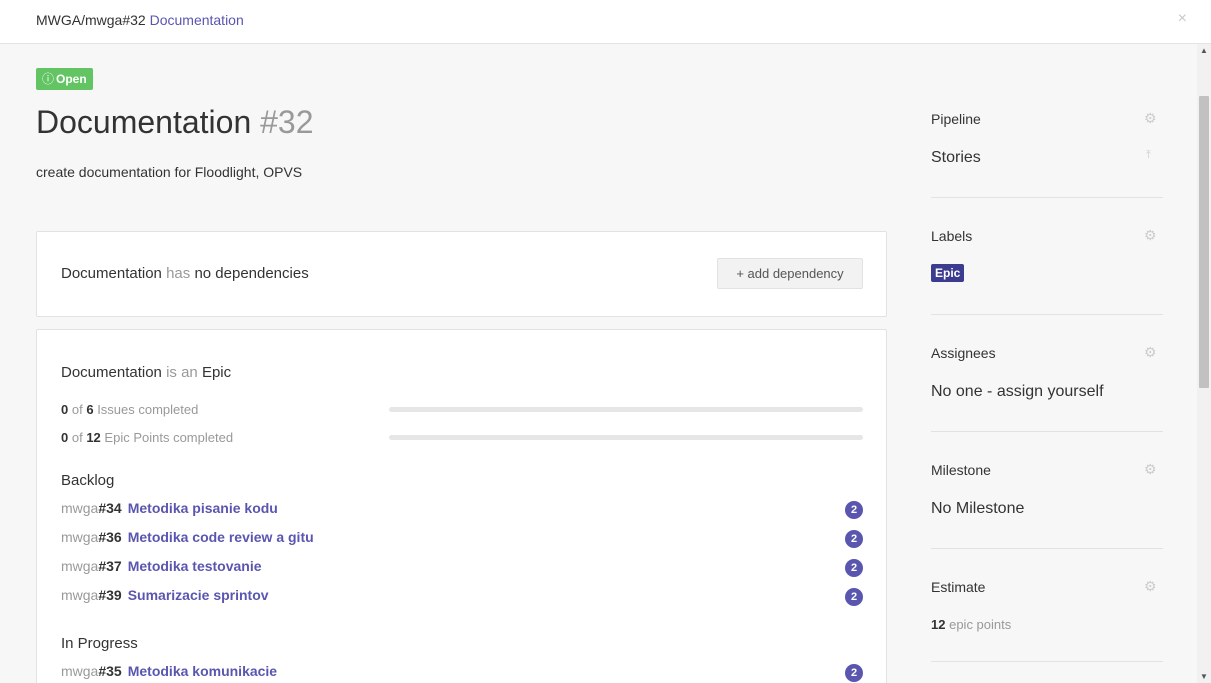 Image resolution: width=1211 pixels, height=683 pixels. What do you see at coordinates (77, 437) in the screenshot?
I see `points-of: of` at bounding box center [77, 437].